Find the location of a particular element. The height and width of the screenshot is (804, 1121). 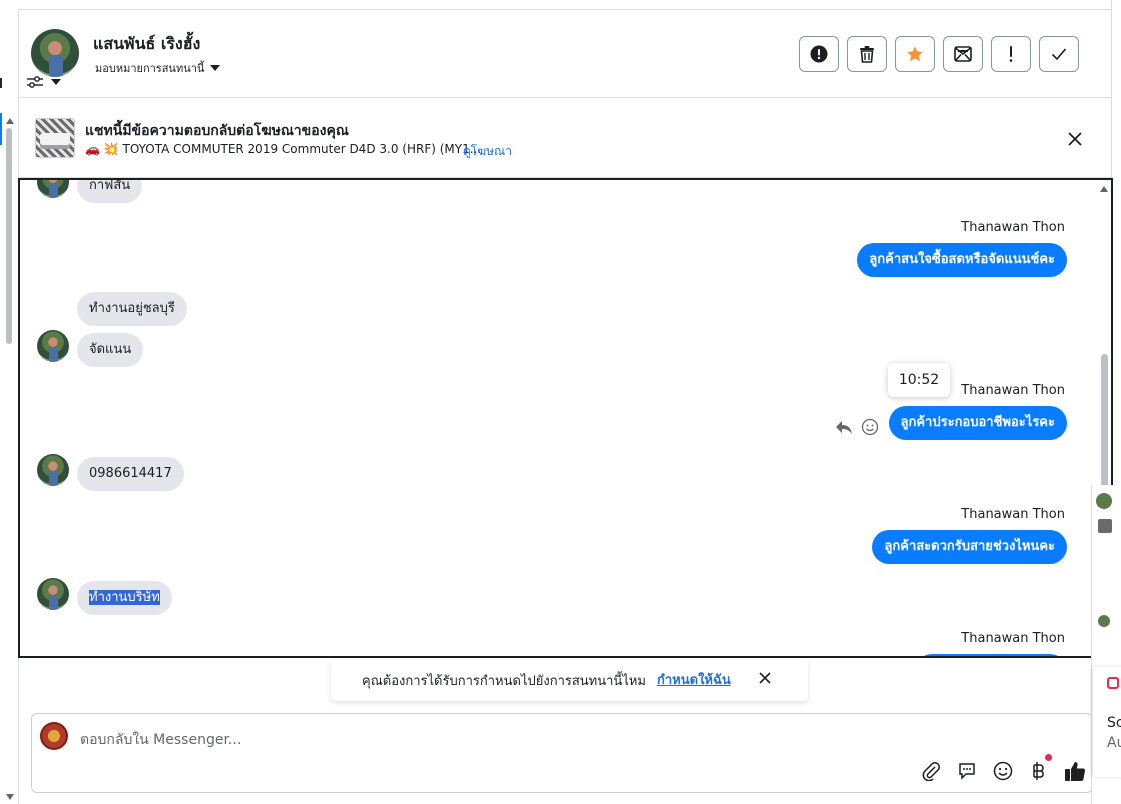

report-button is located at coordinates (819, 54).